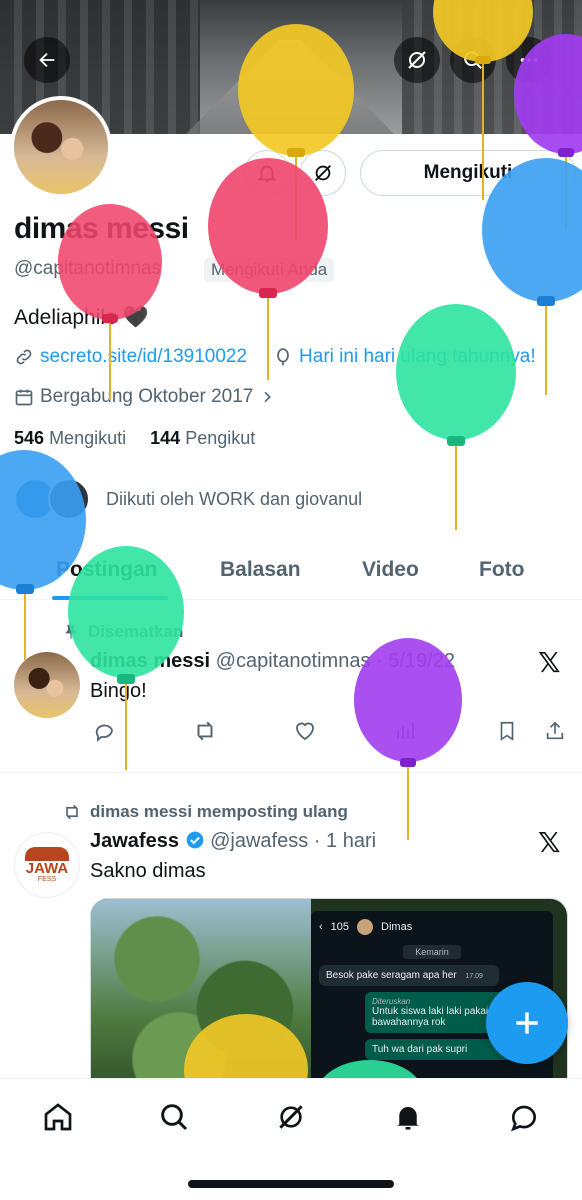 Image resolution: width=582 pixels, height=1200 pixels. I want to click on nav-notifications, so click(408, 1117).